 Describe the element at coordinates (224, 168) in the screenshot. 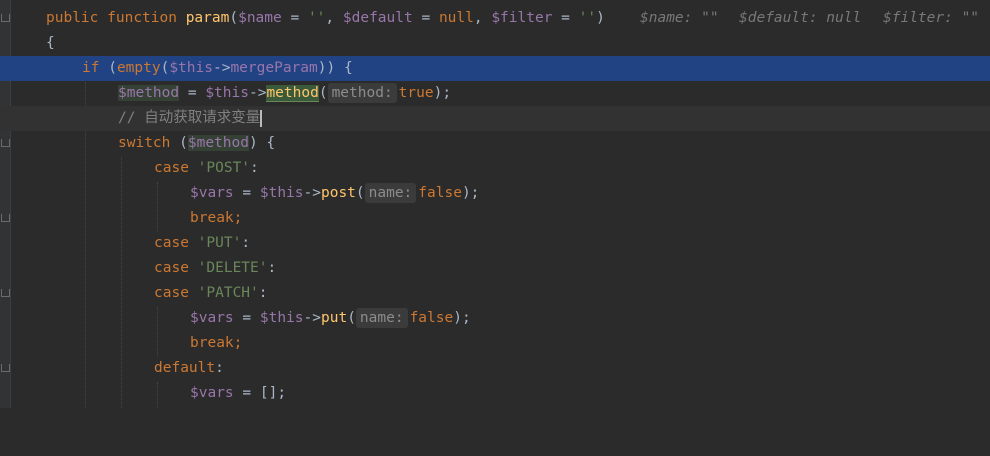

I see `string-literal: 'POST'` at that location.